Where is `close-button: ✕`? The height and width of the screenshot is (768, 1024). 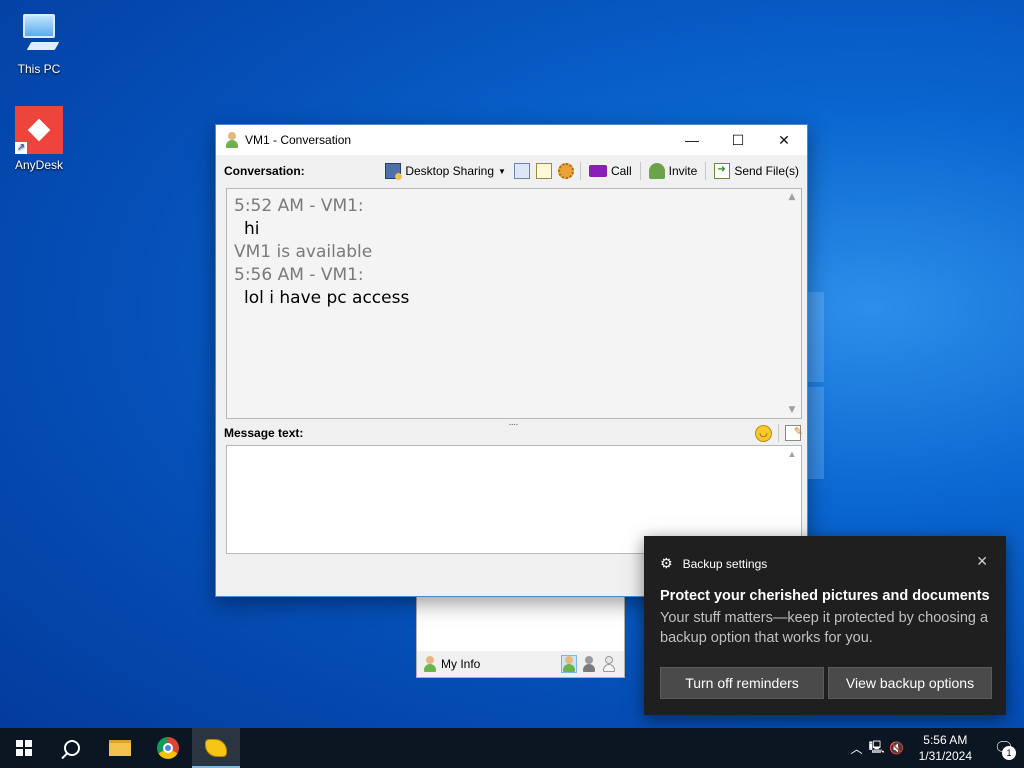
close-button: ✕ is located at coordinates (784, 140).